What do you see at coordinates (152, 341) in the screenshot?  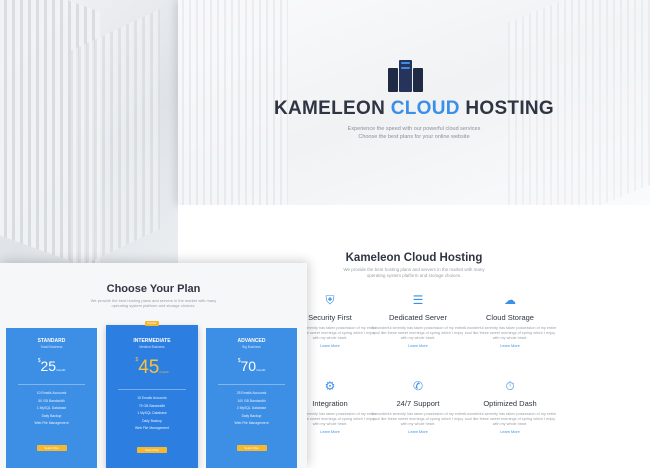 I see `plan-name: INTERMEDIATE` at bounding box center [152, 341].